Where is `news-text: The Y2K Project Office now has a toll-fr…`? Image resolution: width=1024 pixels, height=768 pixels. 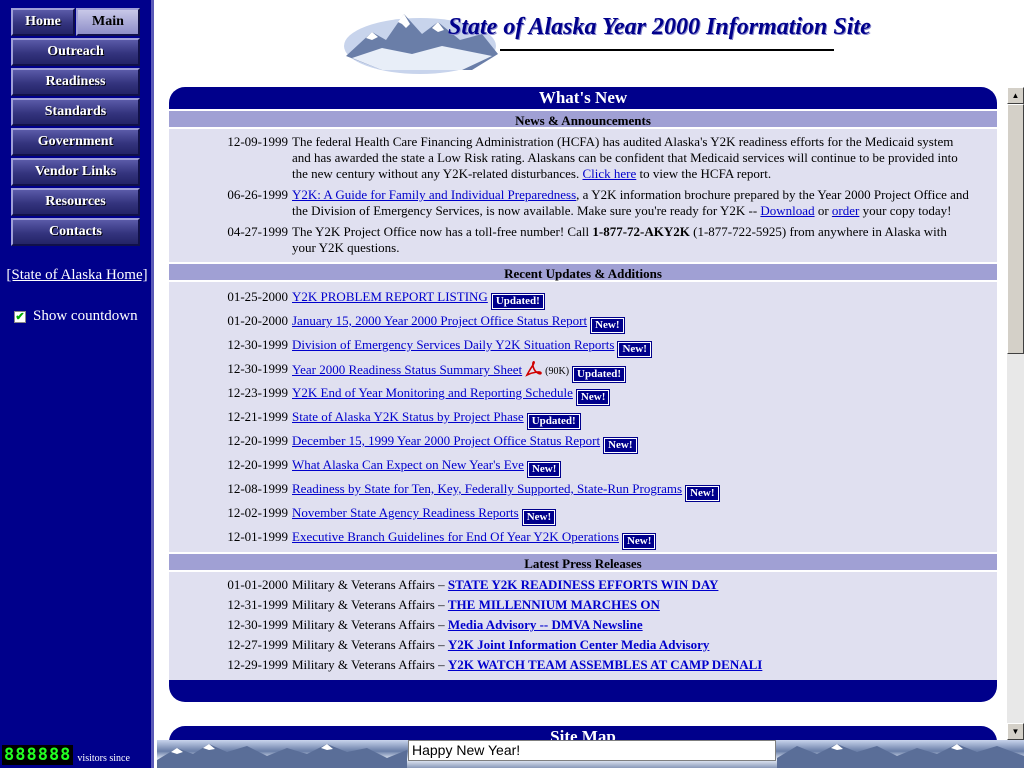
news-text: The Y2K Project Office now has a toll-fr… is located at coordinates (632, 240).